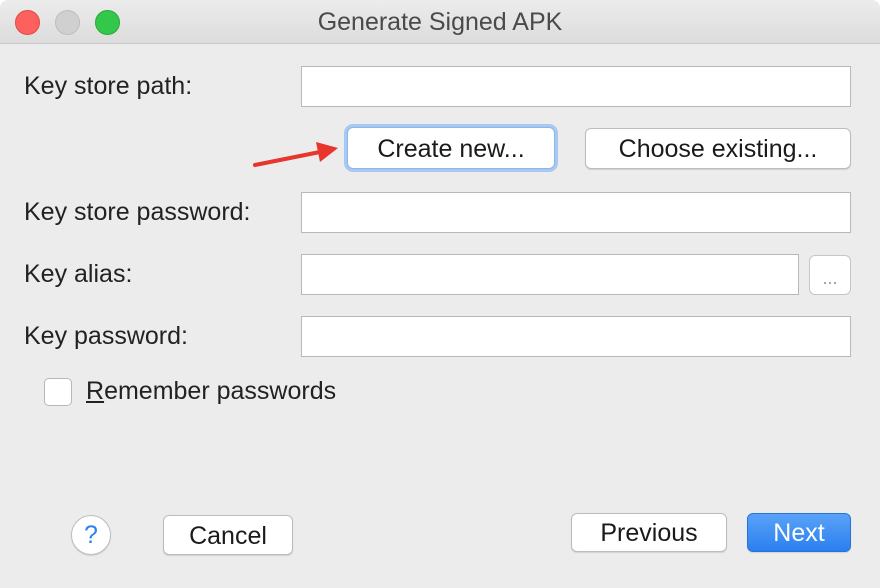 This screenshot has width=880, height=588. What do you see at coordinates (108, 86) in the screenshot?
I see `key-store-path-label: Key store path:` at bounding box center [108, 86].